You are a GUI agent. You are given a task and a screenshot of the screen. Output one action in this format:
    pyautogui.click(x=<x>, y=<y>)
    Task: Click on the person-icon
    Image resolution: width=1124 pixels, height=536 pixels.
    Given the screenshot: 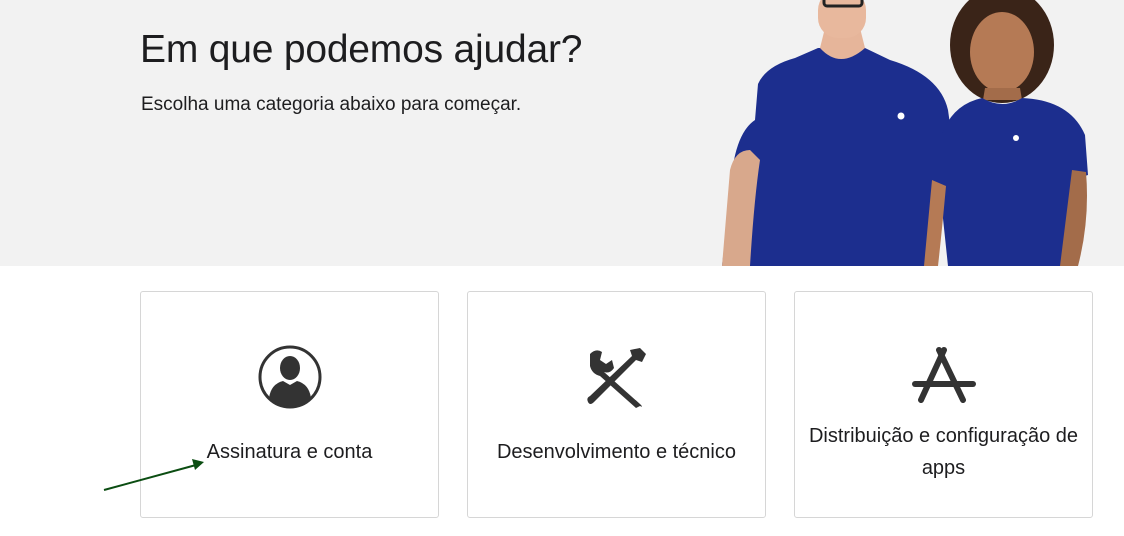 What is the action you would take?
    pyautogui.click(x=289, y=377)
    